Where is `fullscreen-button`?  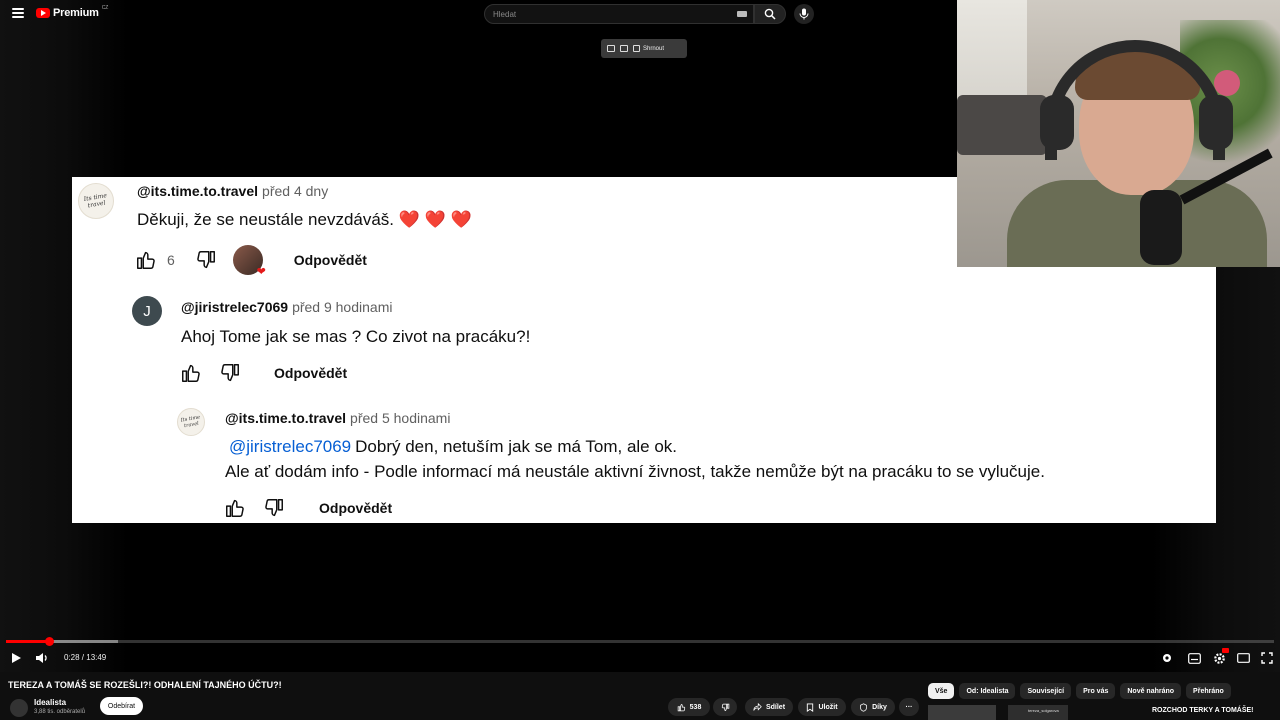 fullscreen-button is located at coordinates (1267, 658).